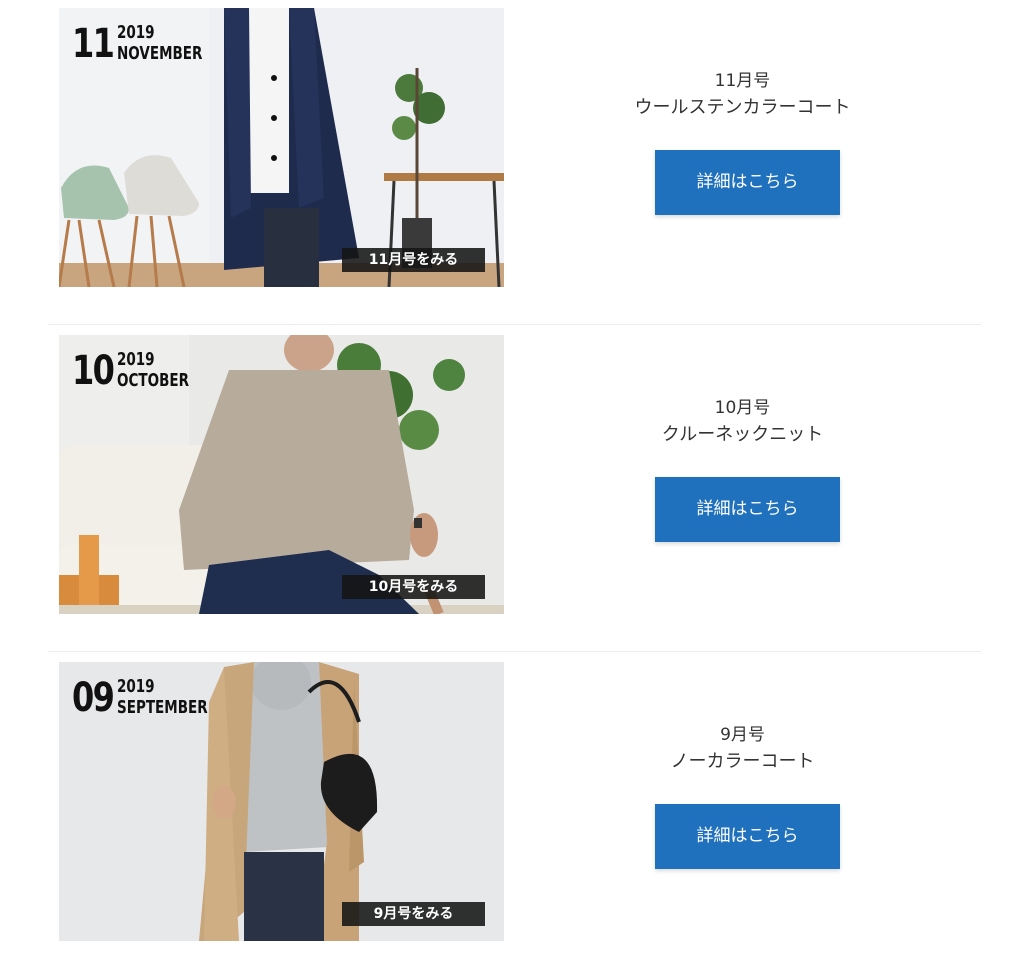  Describe the element at coordinates (153, 380) in the screenshot. I see `issue-month-name: OCTOBER` at that location.